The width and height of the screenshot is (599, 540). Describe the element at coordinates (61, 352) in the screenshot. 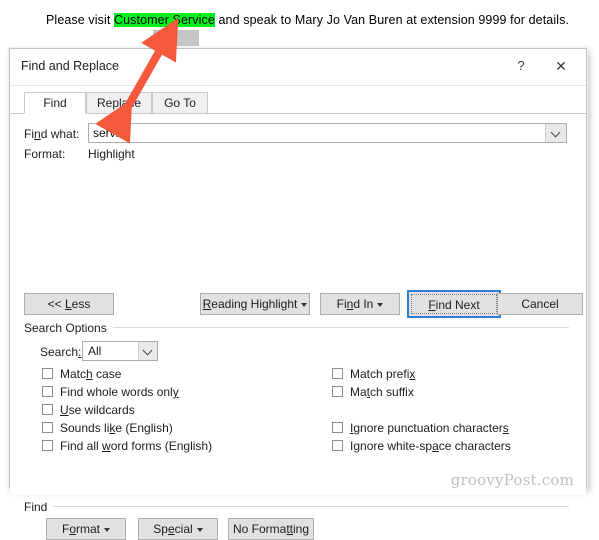

I see `search-scope-label: Search:` at that location.